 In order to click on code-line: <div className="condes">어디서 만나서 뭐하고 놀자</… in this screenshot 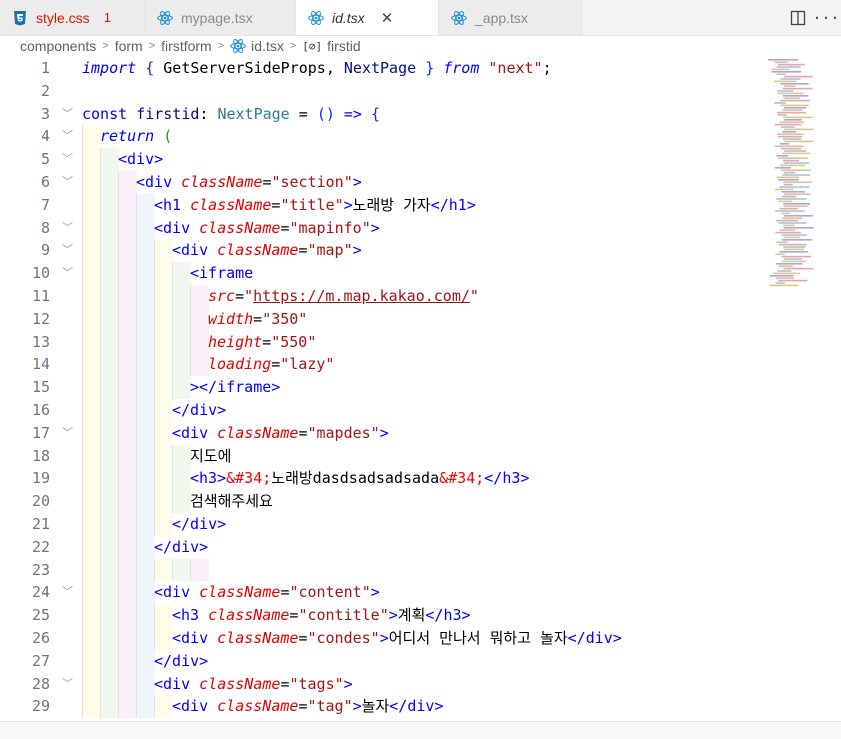, I will do `click(422, 638)`.